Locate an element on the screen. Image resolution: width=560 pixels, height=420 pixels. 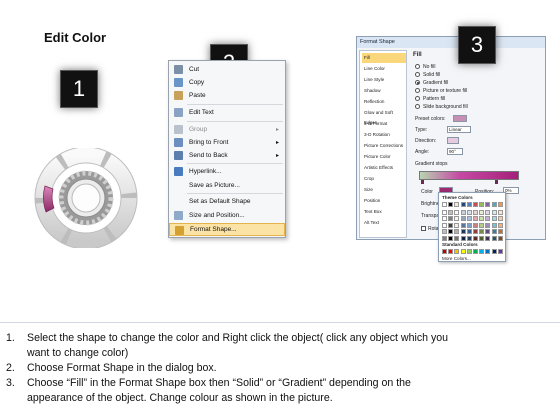
nav-size: Size is located at coordinates (384, 190).